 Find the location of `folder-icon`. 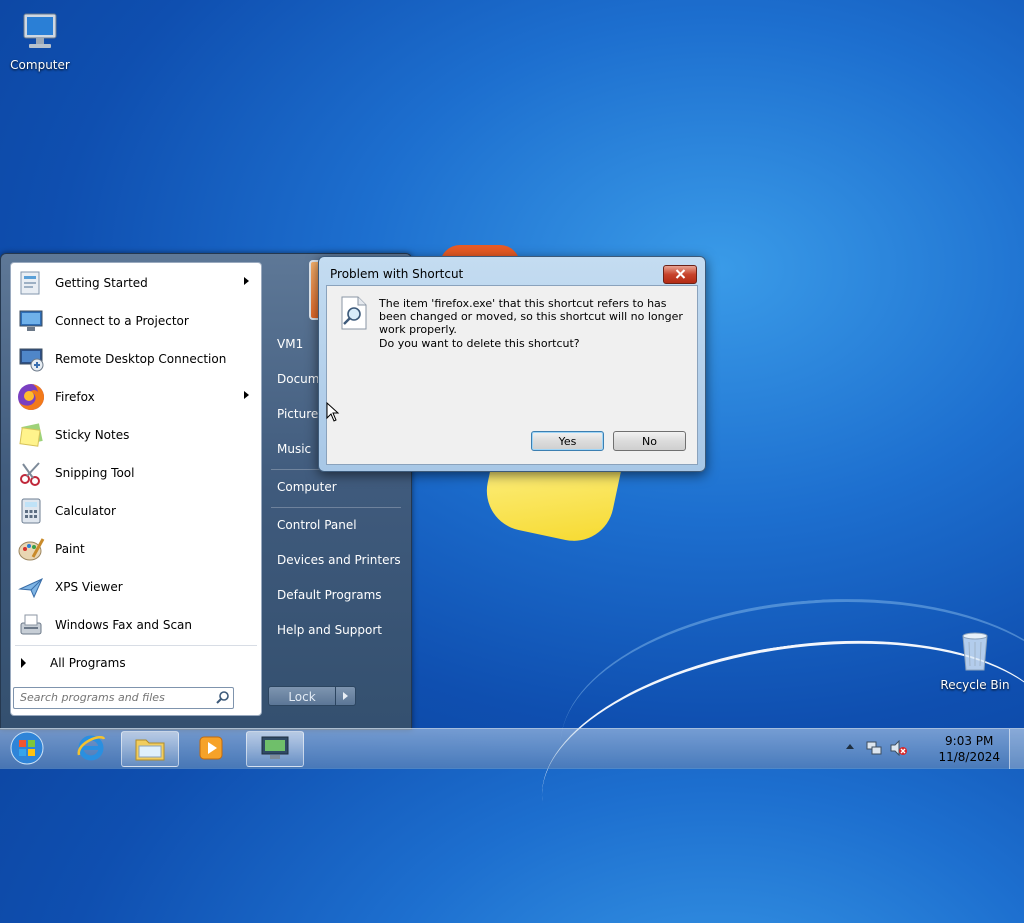

folder-icon is located at coordinates (150, 749).